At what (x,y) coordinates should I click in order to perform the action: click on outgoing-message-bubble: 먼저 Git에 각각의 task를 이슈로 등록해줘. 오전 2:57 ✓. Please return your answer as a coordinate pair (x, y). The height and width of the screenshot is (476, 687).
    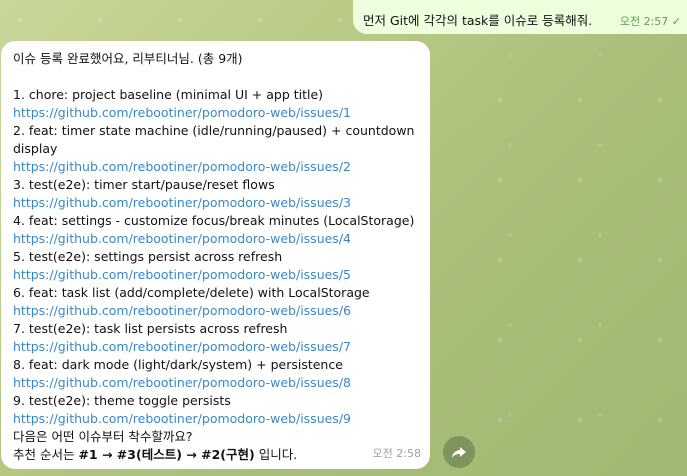
    Looking at the image, I should click on (520, 17).